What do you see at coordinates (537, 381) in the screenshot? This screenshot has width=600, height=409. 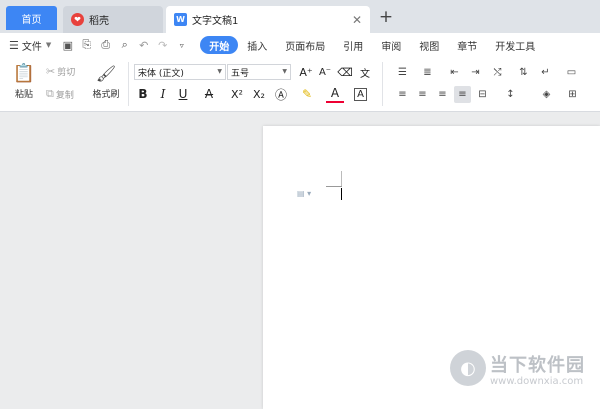 I see `watermark-url: www.downxia.com` at bounding box center [537, 381].